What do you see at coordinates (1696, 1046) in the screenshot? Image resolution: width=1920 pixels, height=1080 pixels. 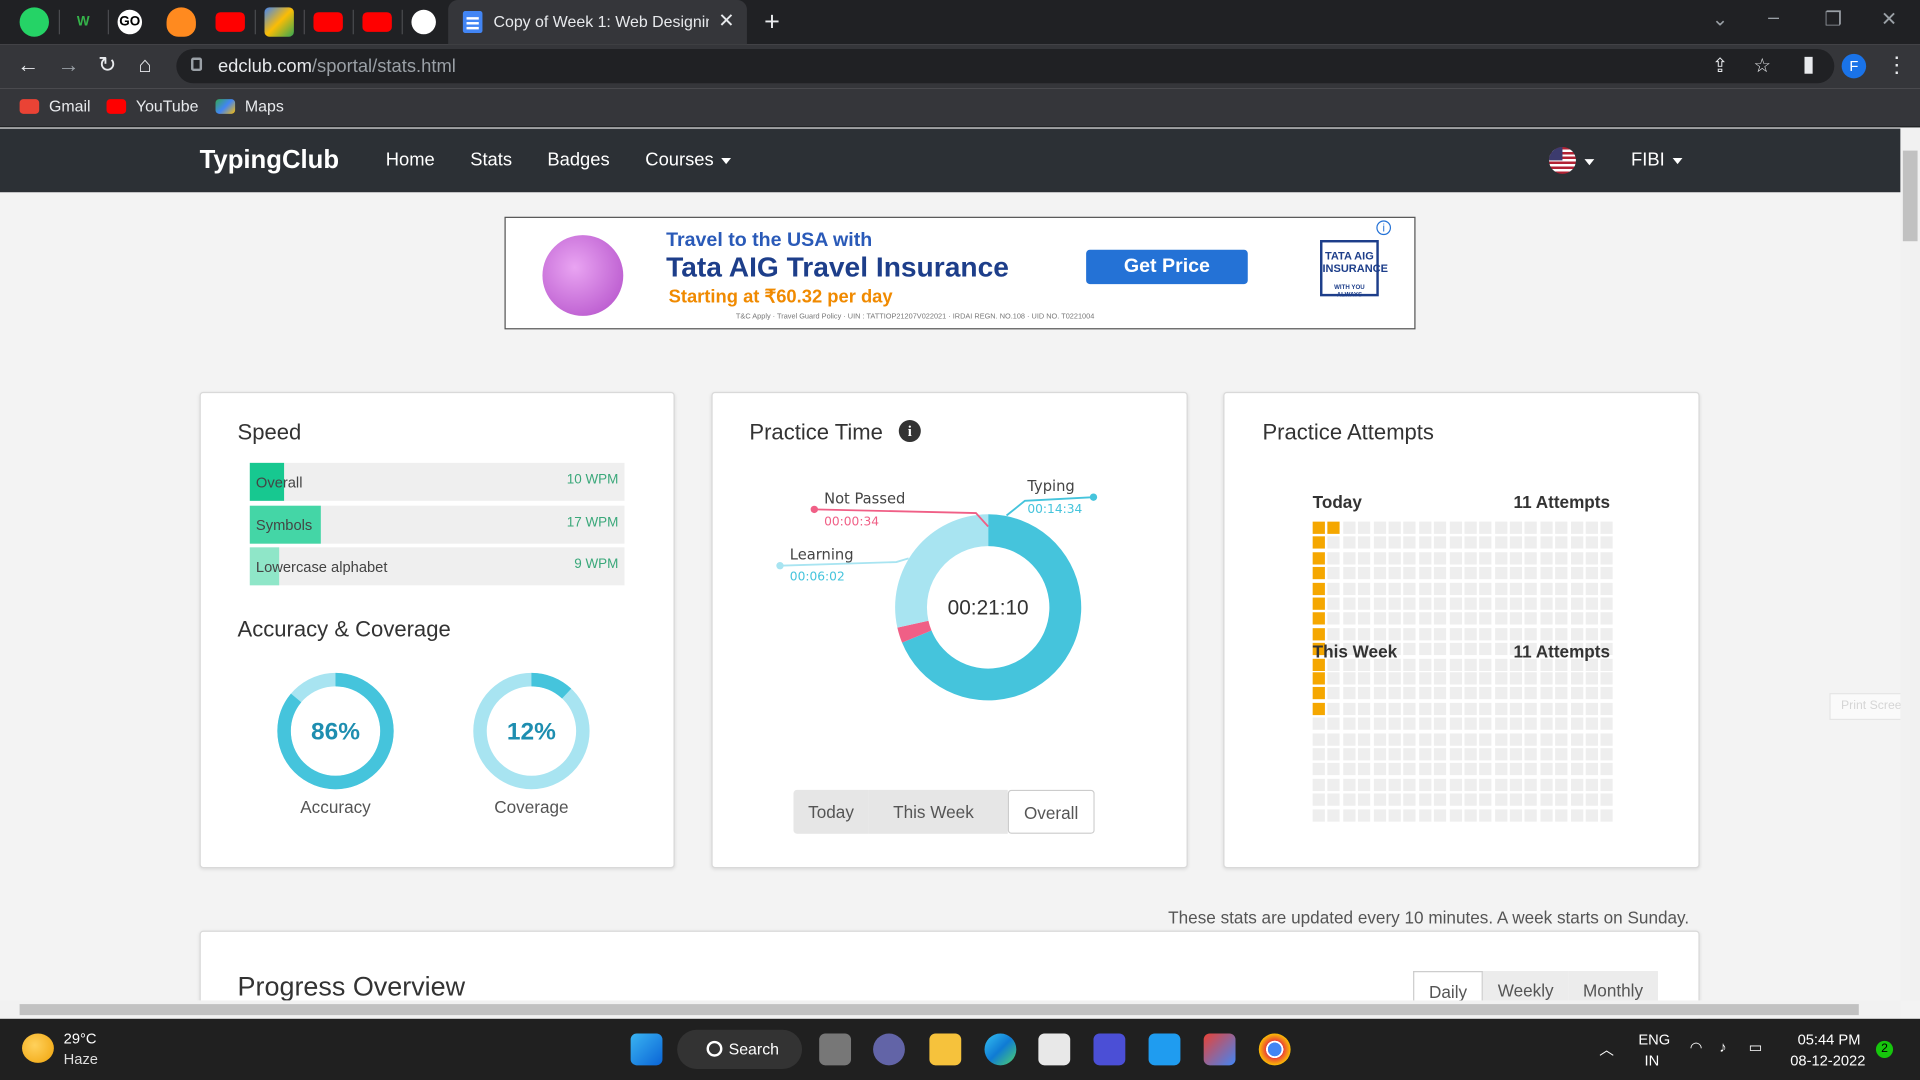 I see `wifi-icon: ◠` at bounding box center [1696, 1046].